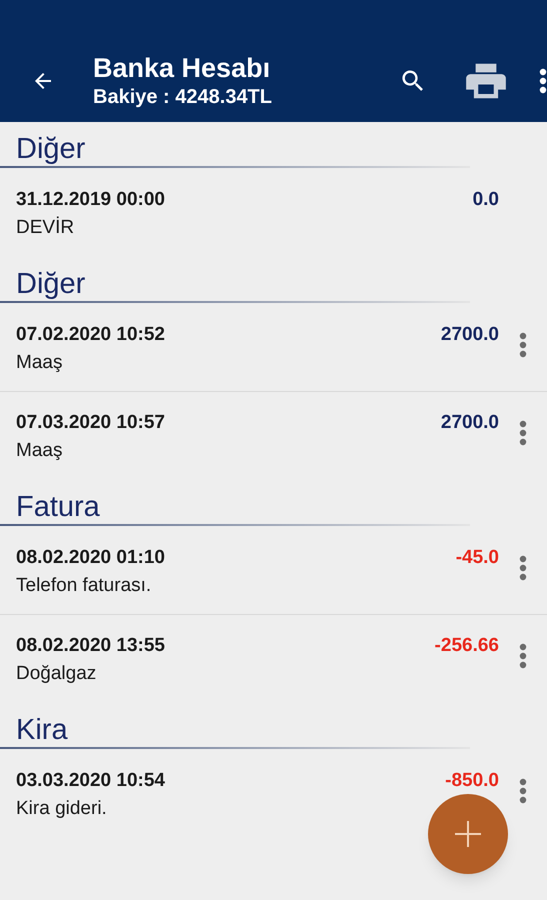 This screenshot has width=547, height=900. Describe the element at coordinates (90, 200) in the screenshot. I see `transaction-date: 31.12.2019 00:00` at that location.